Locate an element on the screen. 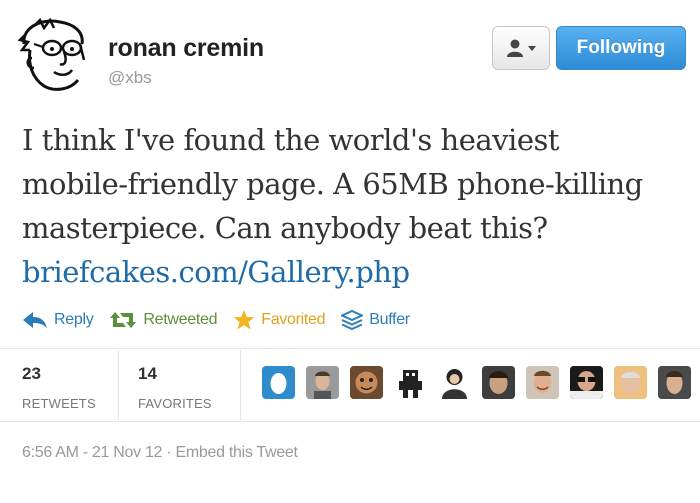  retweet-icon is located at coordinates (123, 320).